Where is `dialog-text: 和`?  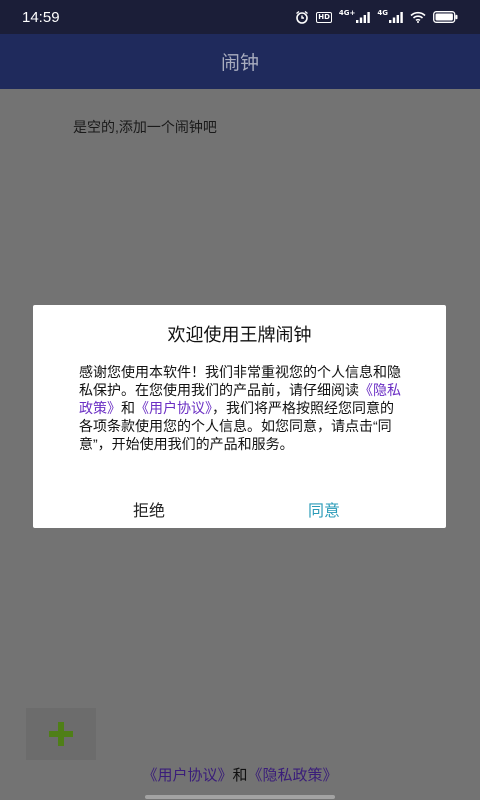
dialog-text: 和 is located at coordinates (128, 408).